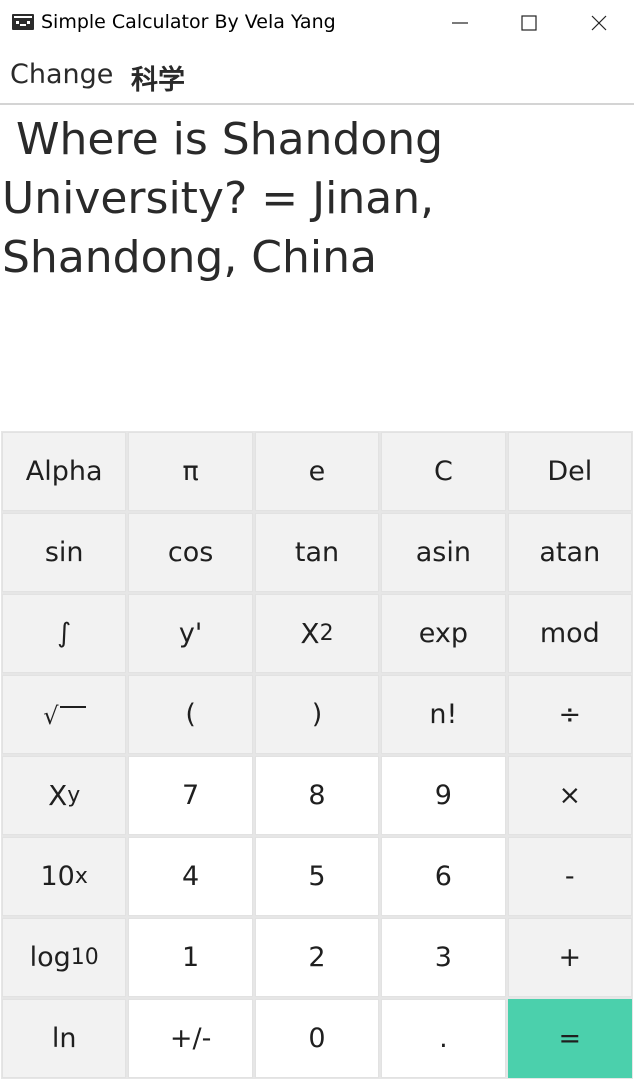  I want to click on key-sqrt: √, so click(64, 714).